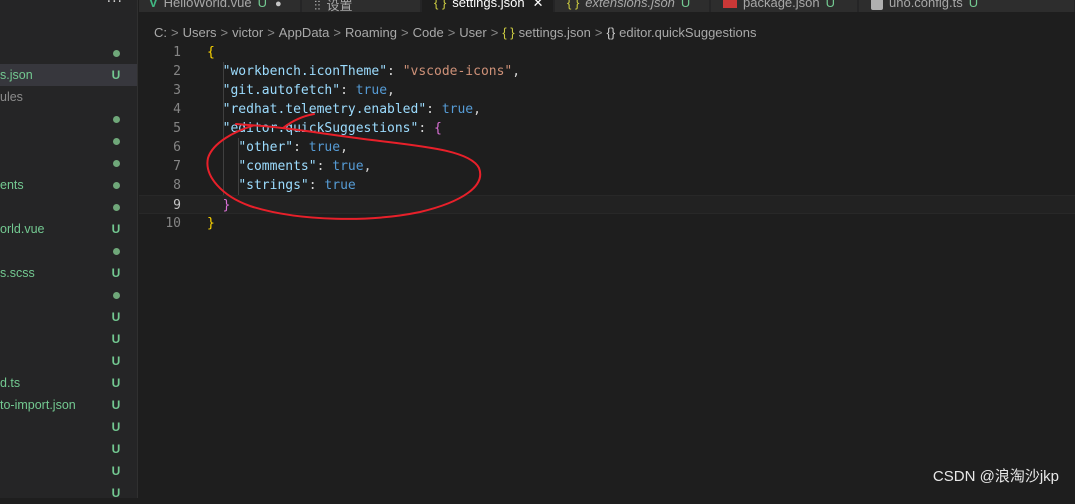 This screenshot has height=504, width=1075. Describe the element at coordinates (340, 185) in the screenshot. I see `code-token: true` at that location.